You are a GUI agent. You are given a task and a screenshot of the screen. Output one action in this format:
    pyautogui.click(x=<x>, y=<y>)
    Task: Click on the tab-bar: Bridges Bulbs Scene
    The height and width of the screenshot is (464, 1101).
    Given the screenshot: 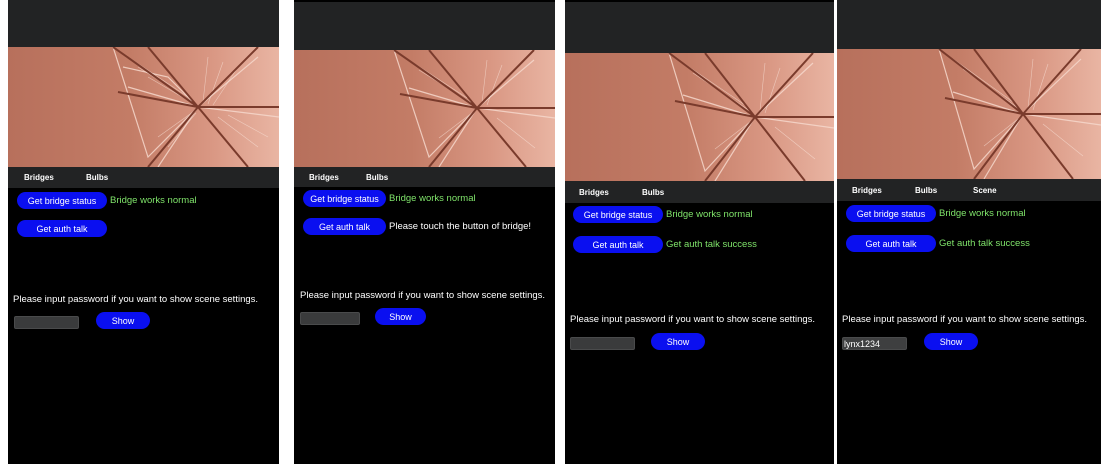 What is the action you would take?
    pyautogui.click(x=969, y=190)
    